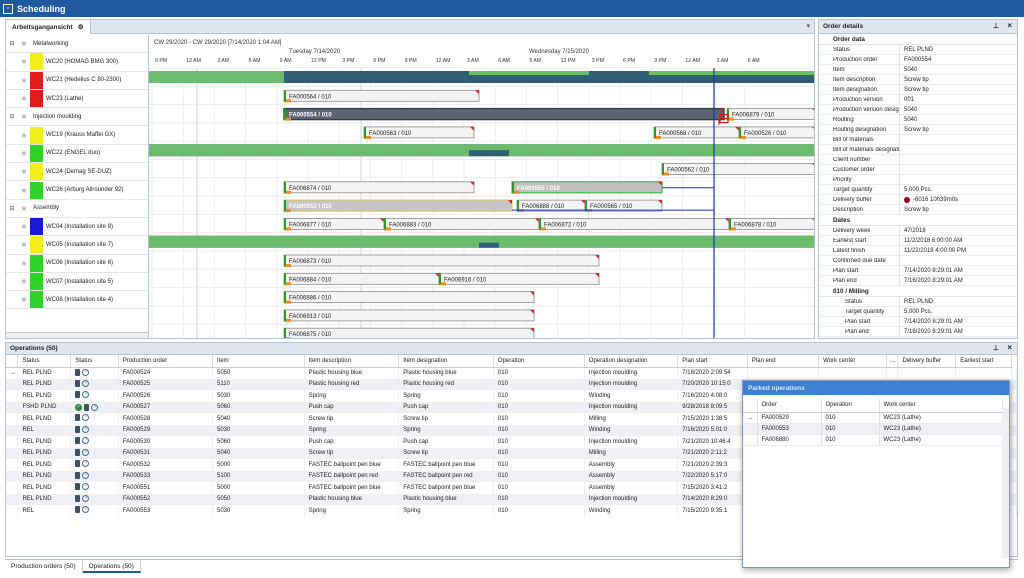  Describe the element at coordinates (48, 27) in the screenshot. I see `tab-arbeitsgangansicht: Arbeitsgangansicht ⚙` at that location.